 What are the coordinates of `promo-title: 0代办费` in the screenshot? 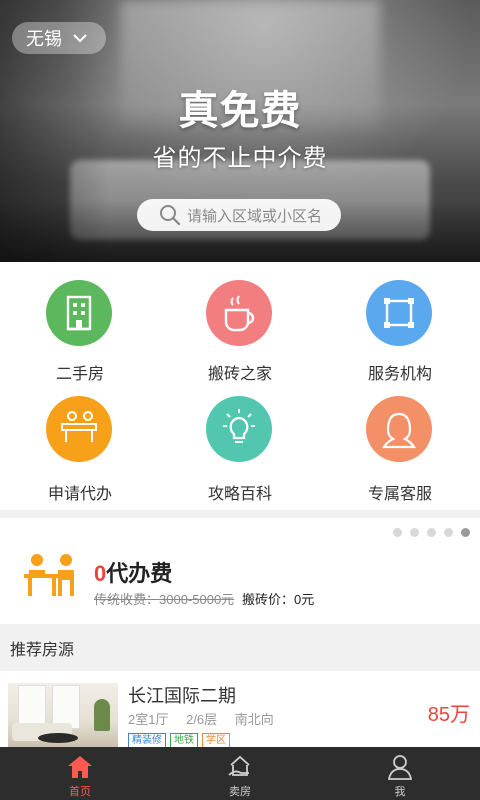 It's located at (133, 572).